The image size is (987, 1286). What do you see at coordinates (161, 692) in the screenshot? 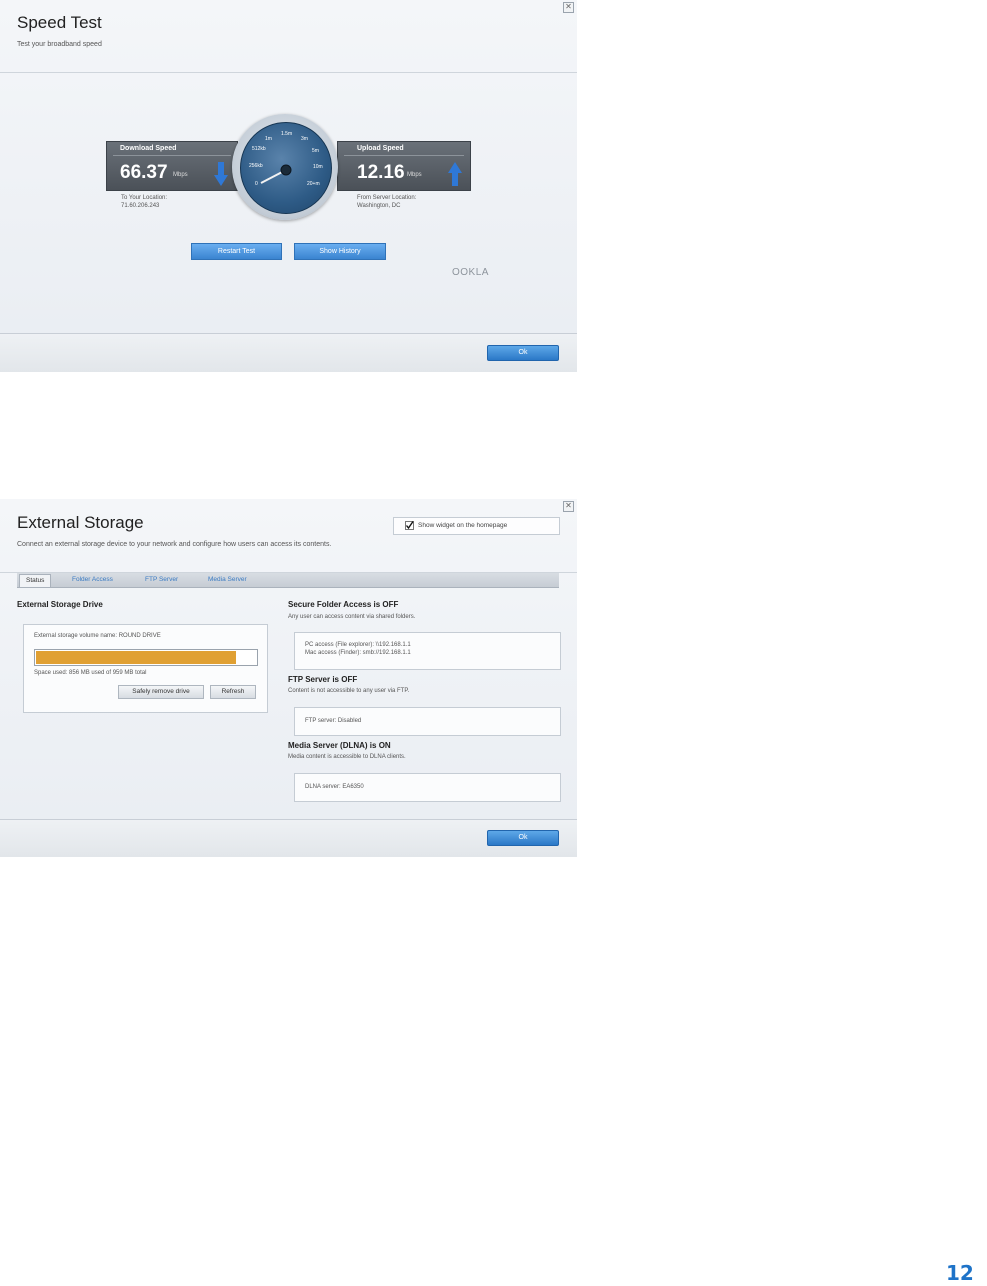
I see `safely-remove-drive-button: Safely remove drive` at bounding box center [161, 692].